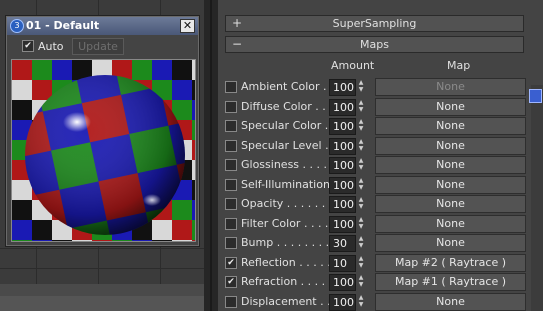 This screenshot has height=311, width=543. What do you see at coordinates (63, 25) in the screenshot?
I see `material-window-title: 01 - Default` at bounding box center [63, 25].